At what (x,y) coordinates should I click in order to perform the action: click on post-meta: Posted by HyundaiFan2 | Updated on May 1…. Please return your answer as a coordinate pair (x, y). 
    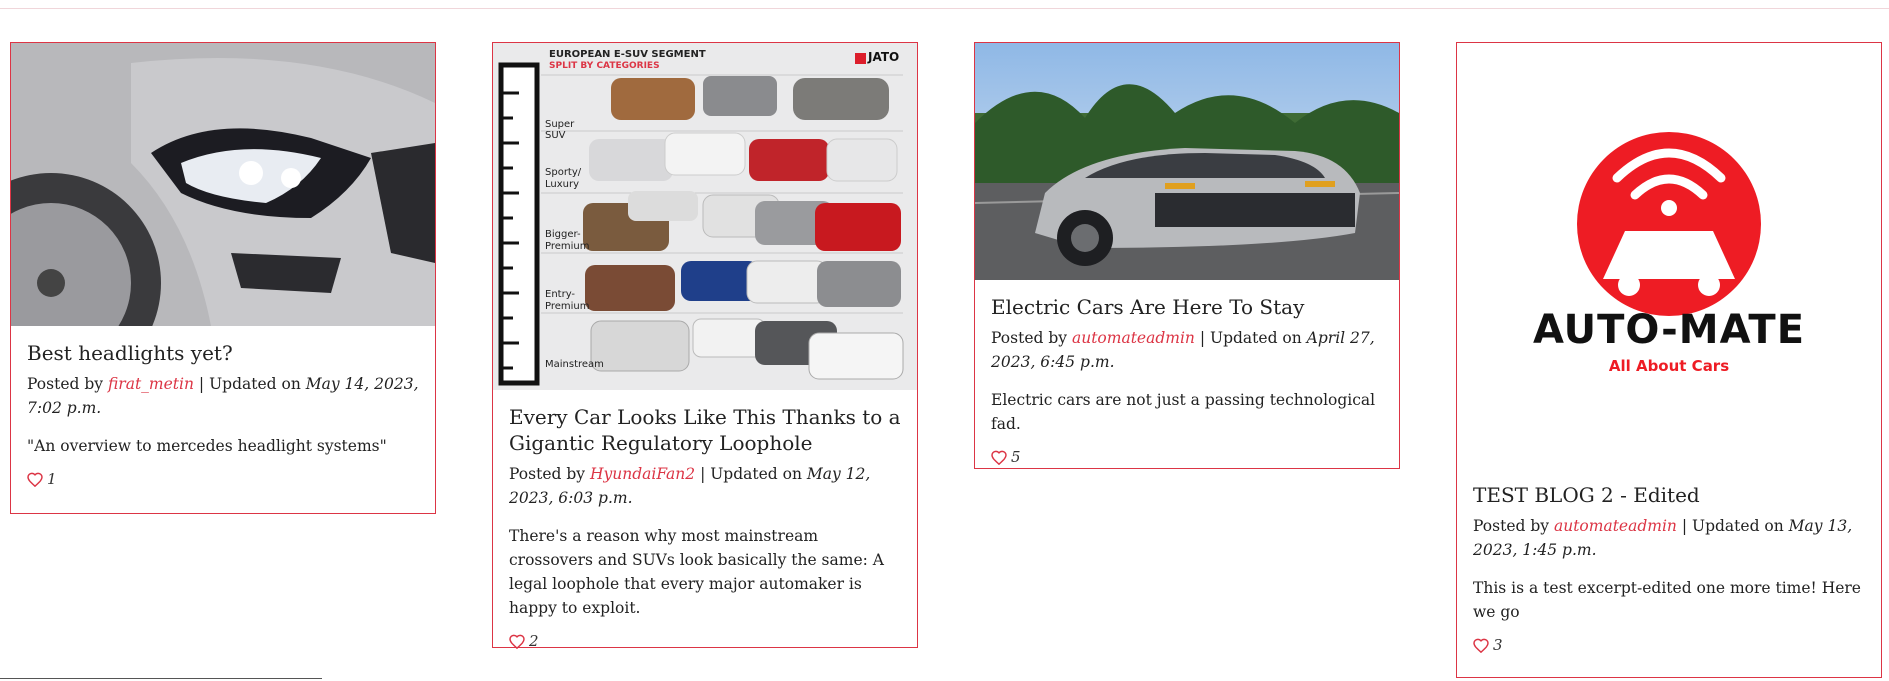
    Looking at the image, I should click on (705, 486).